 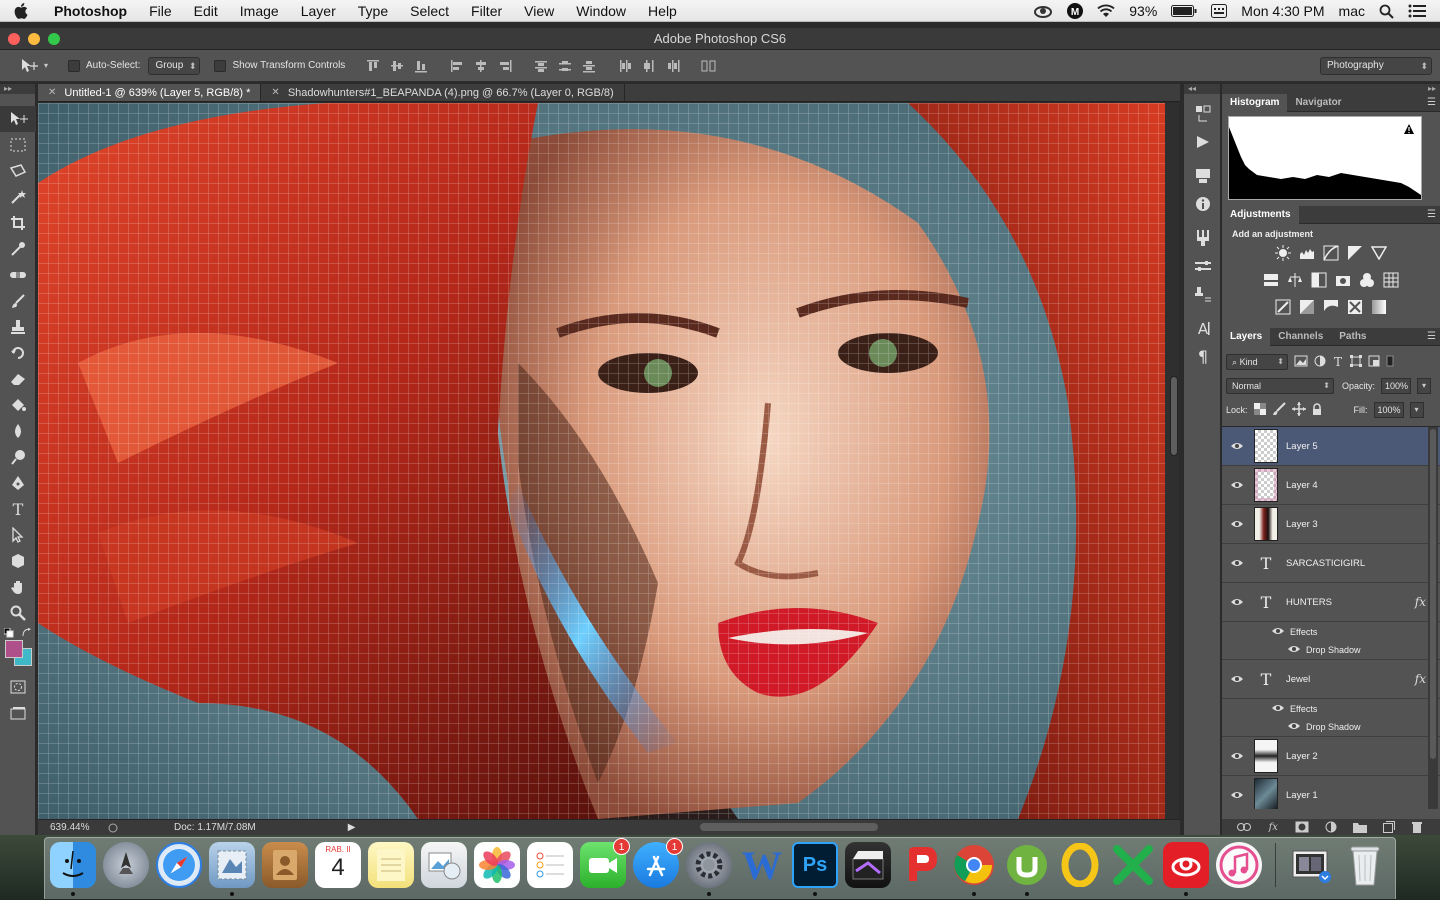 I want to click on threshold-icon, so click(x=1331, y=307).